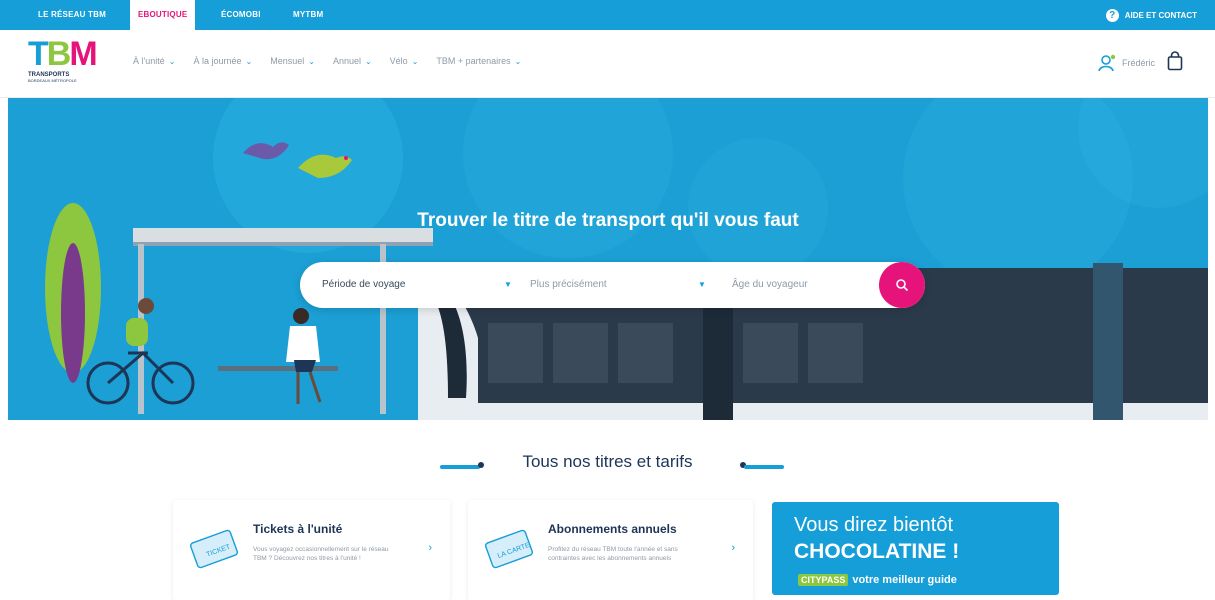 This screenshot has width=1215, height=600. Describe the element at coordinates (292, 61) in the screenshot. I see `nav-mensuel: Mensuel ⌄` at that location.